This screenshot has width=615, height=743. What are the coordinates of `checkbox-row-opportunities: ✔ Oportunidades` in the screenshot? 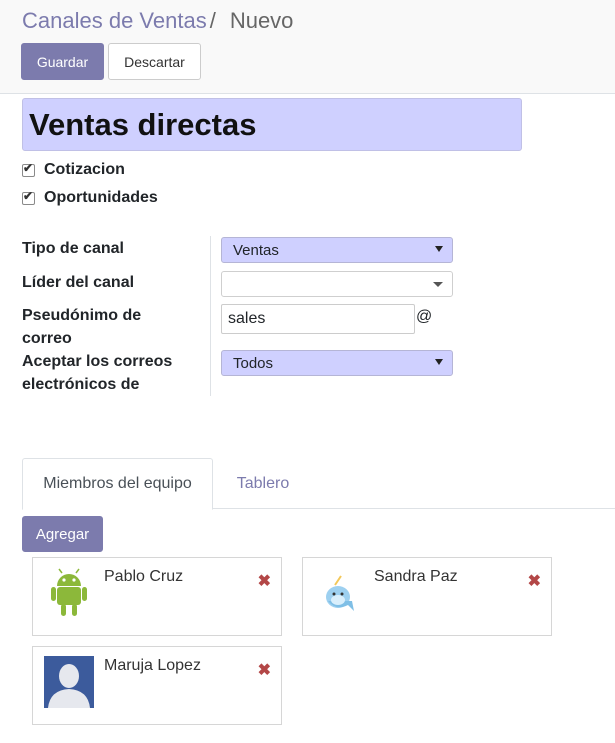 It's located at (90, 198).